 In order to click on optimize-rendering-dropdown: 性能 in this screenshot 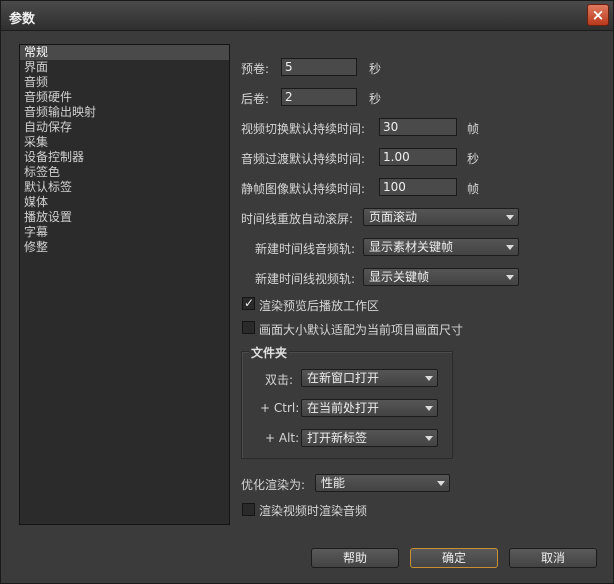, I will do `click(382, 483)`.